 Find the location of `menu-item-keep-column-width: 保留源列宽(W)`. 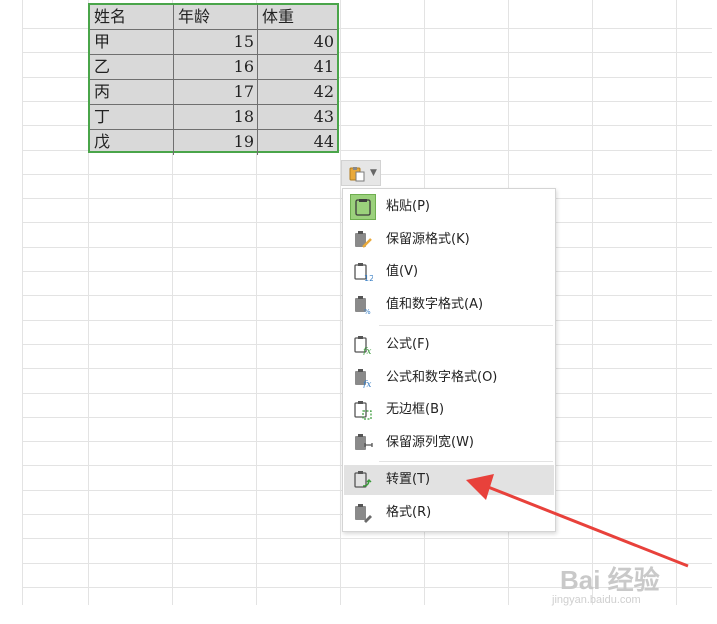

menu-item-keep-column-width: 保留源列宽(W) is located at coordinates (449, 443).